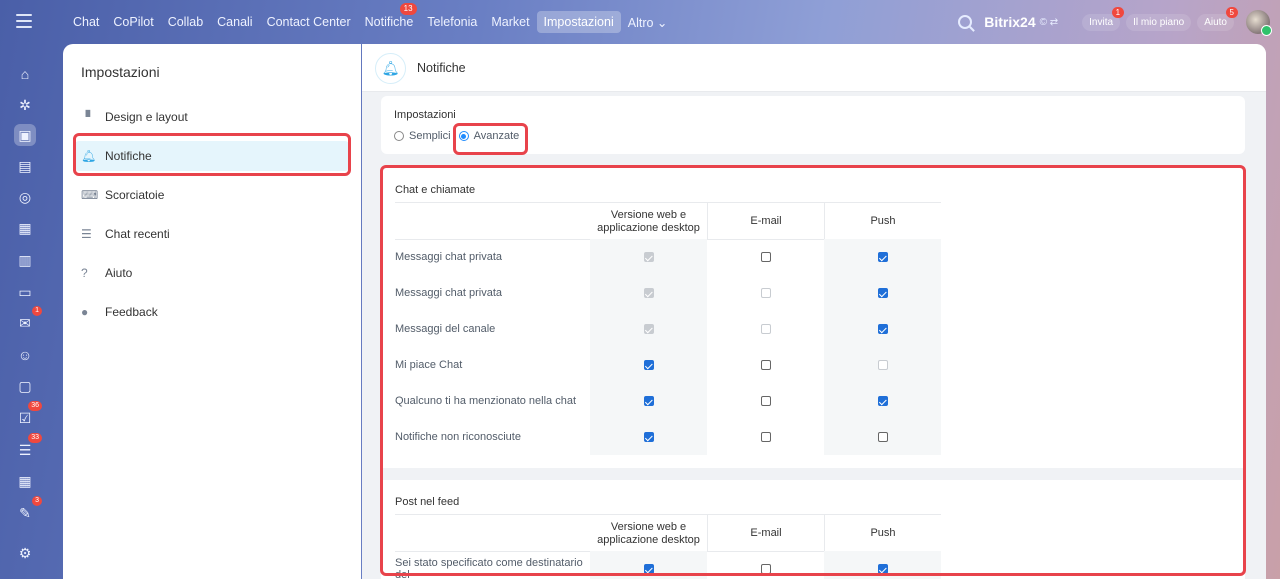 The image size is (1280, 579). Describe the element at coordinates (215, 312) in the screenshot. I see `sidebar-item-feedback: ● Feedback` at that location.